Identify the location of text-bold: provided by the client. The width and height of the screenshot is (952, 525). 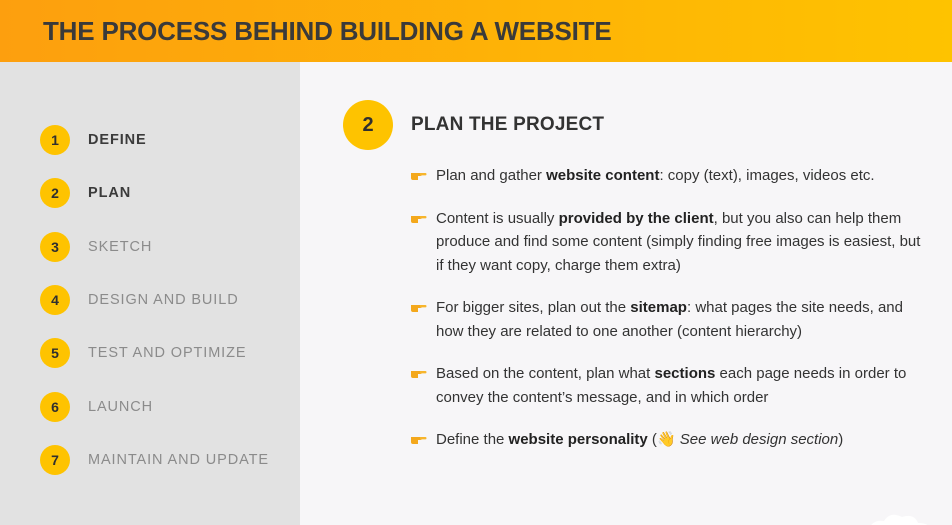
(636, 218).